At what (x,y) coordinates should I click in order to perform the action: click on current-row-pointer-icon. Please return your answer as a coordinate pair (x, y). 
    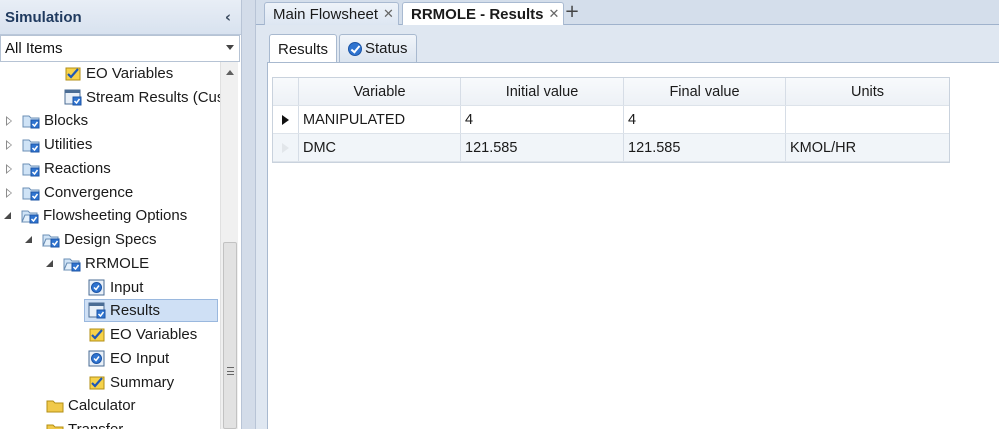
    Looking at the image, I should click on (285, 119).